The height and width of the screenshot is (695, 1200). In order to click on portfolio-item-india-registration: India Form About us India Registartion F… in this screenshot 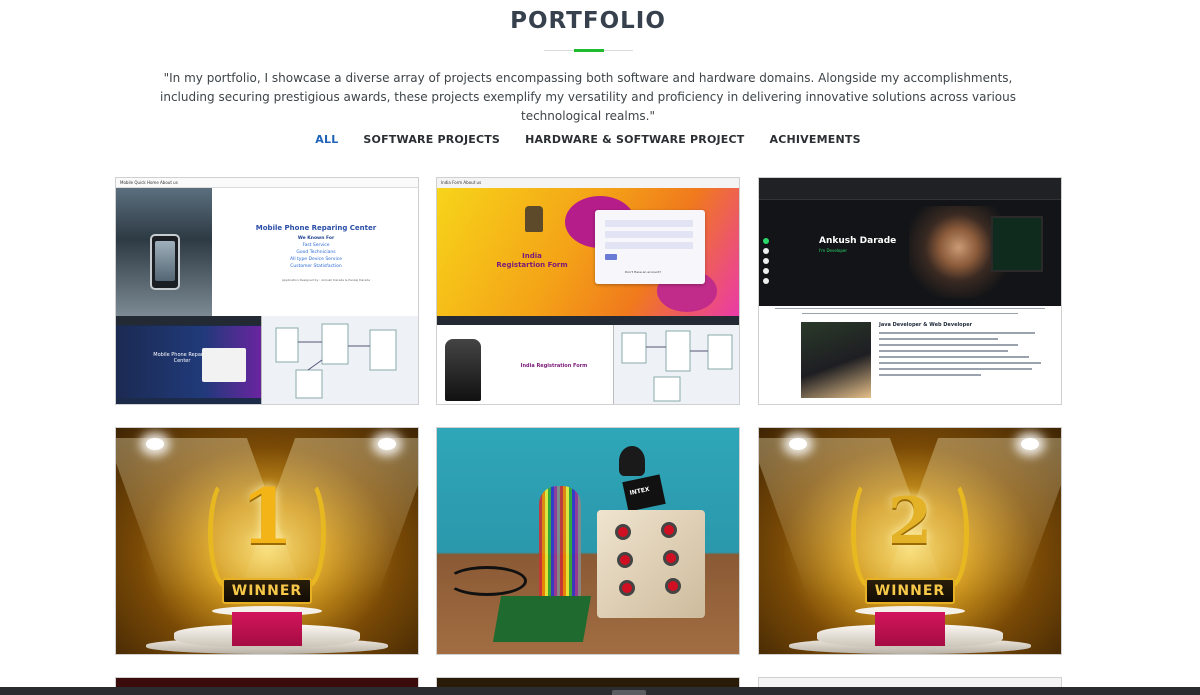, I will do `click(588, 291)`.